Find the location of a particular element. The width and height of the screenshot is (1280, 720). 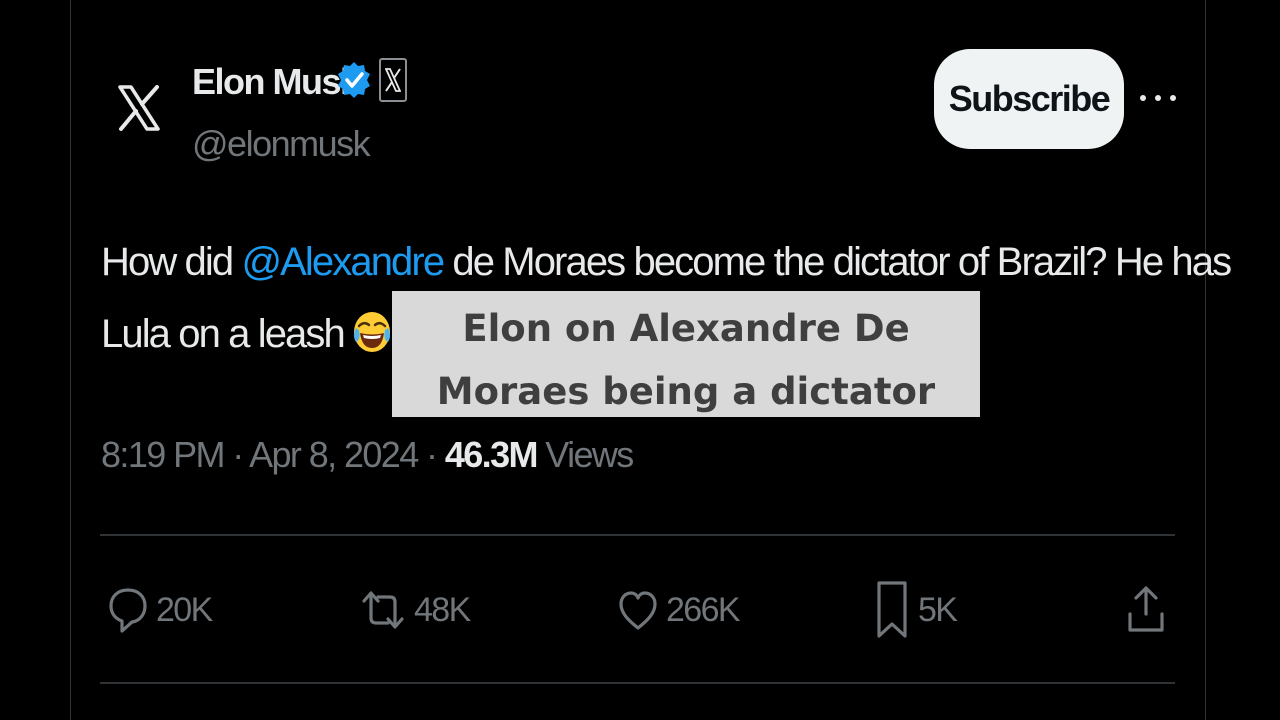

share-button is located at coordinates (1146, 610).